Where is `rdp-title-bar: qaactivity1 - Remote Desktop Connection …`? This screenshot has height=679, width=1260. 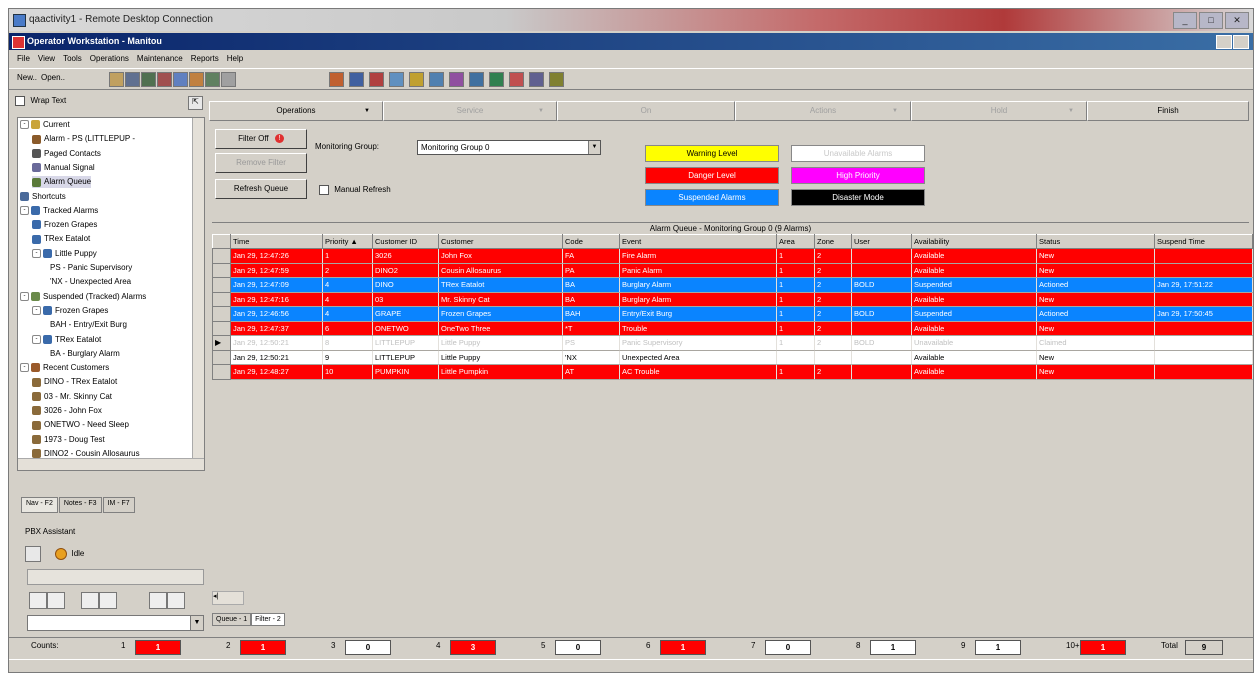 rdp-title-bar: qaactivity1 - Remote Desktop Connection … is located at coordinates (631, 20).